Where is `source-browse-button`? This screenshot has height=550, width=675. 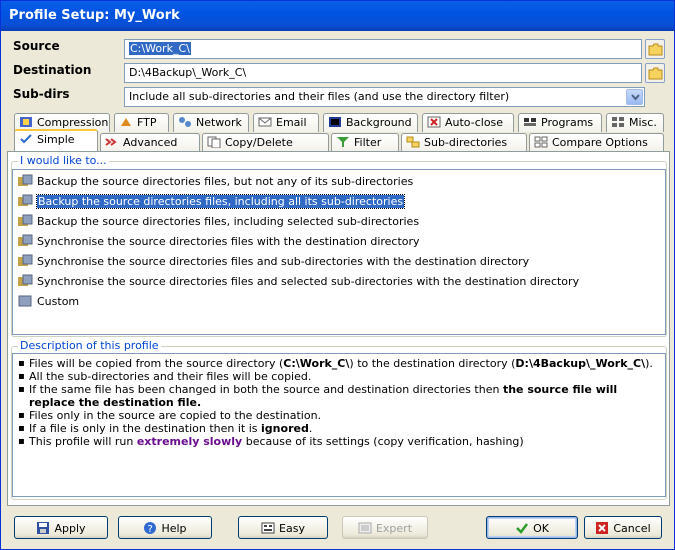
source-browse-button is located at coordinates (655, 49).